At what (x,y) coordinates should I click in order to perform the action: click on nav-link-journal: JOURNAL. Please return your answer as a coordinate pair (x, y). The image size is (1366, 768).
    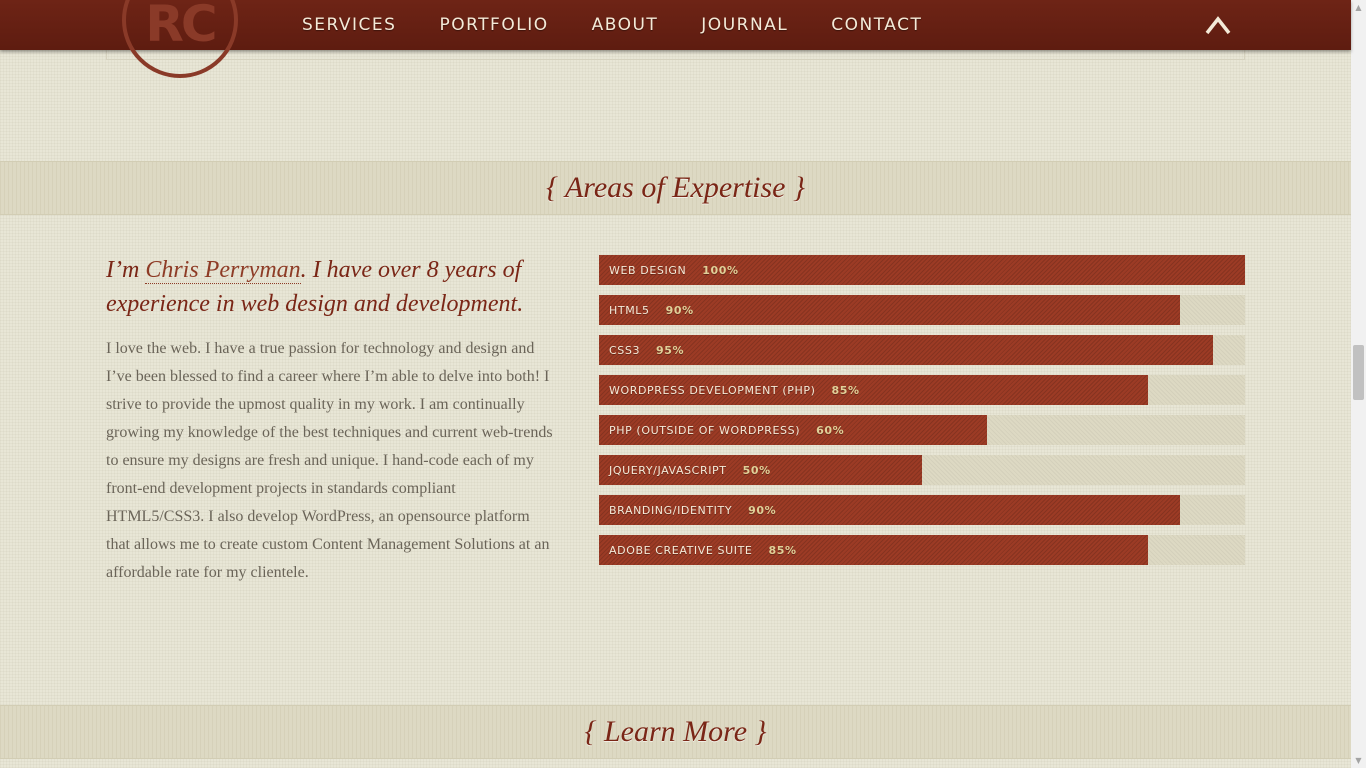
    Looking at the image, I should click on (744, 25).